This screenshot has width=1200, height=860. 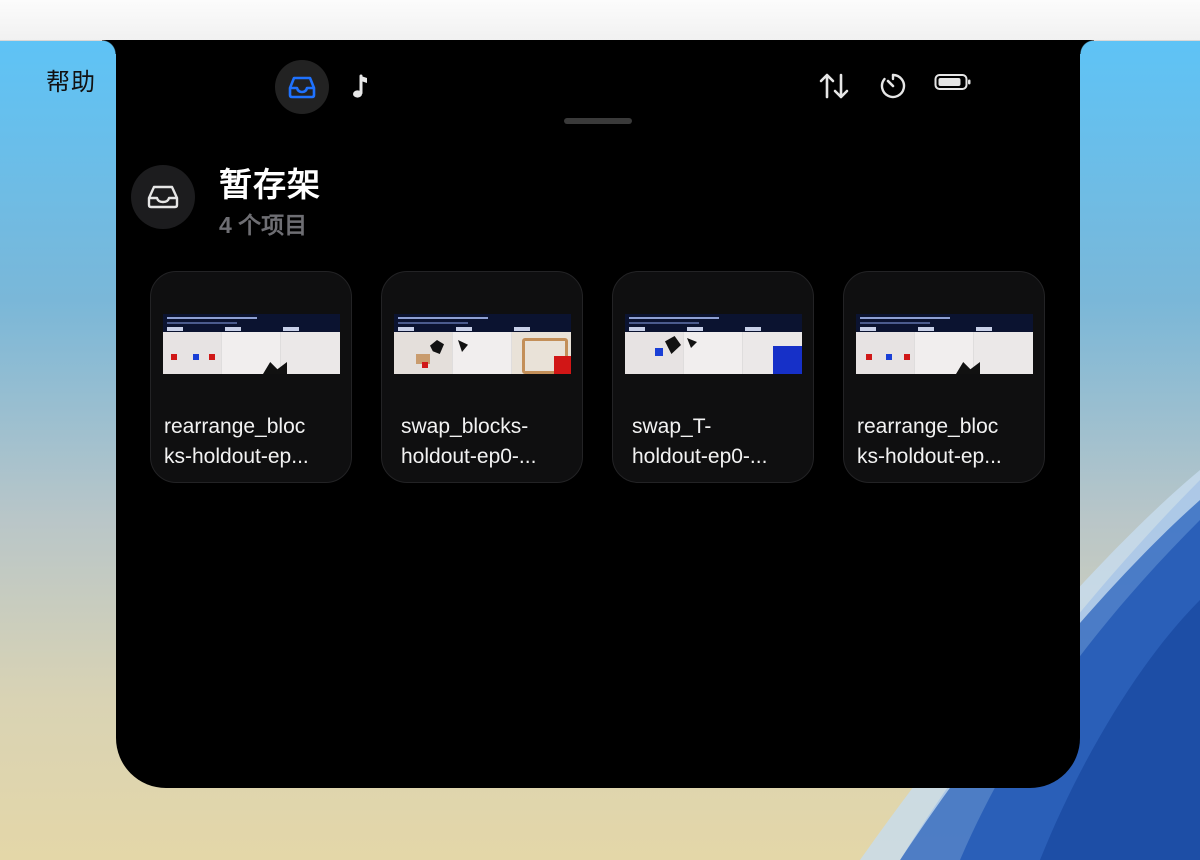 What do you see at coordinates (600, 20) in the screenshot?
I see `menu-bar` at bounding box center [600, 20].